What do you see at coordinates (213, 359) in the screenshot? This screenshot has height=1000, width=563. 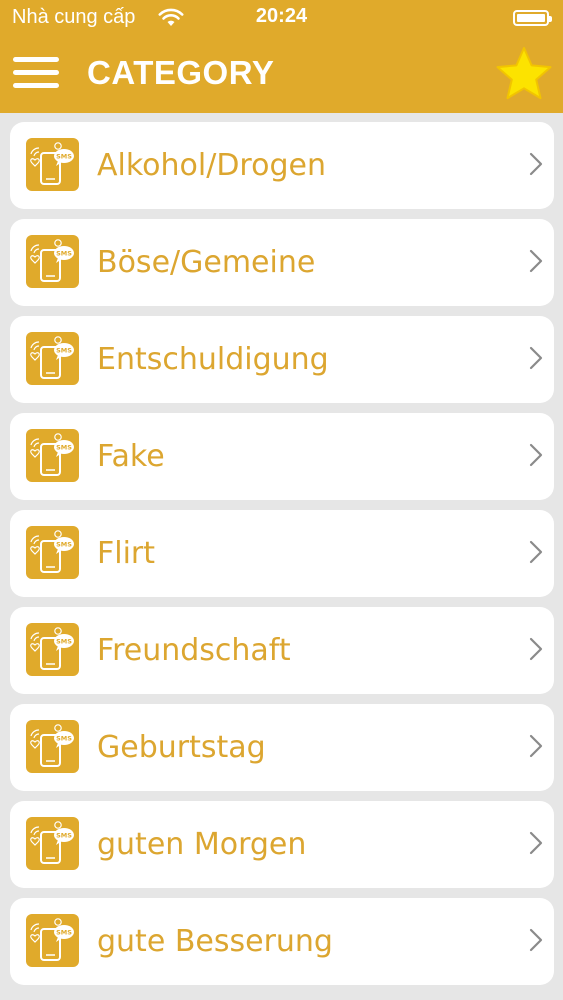 I see `category-label: Entschuldigung` at bounding box center [213, 359].